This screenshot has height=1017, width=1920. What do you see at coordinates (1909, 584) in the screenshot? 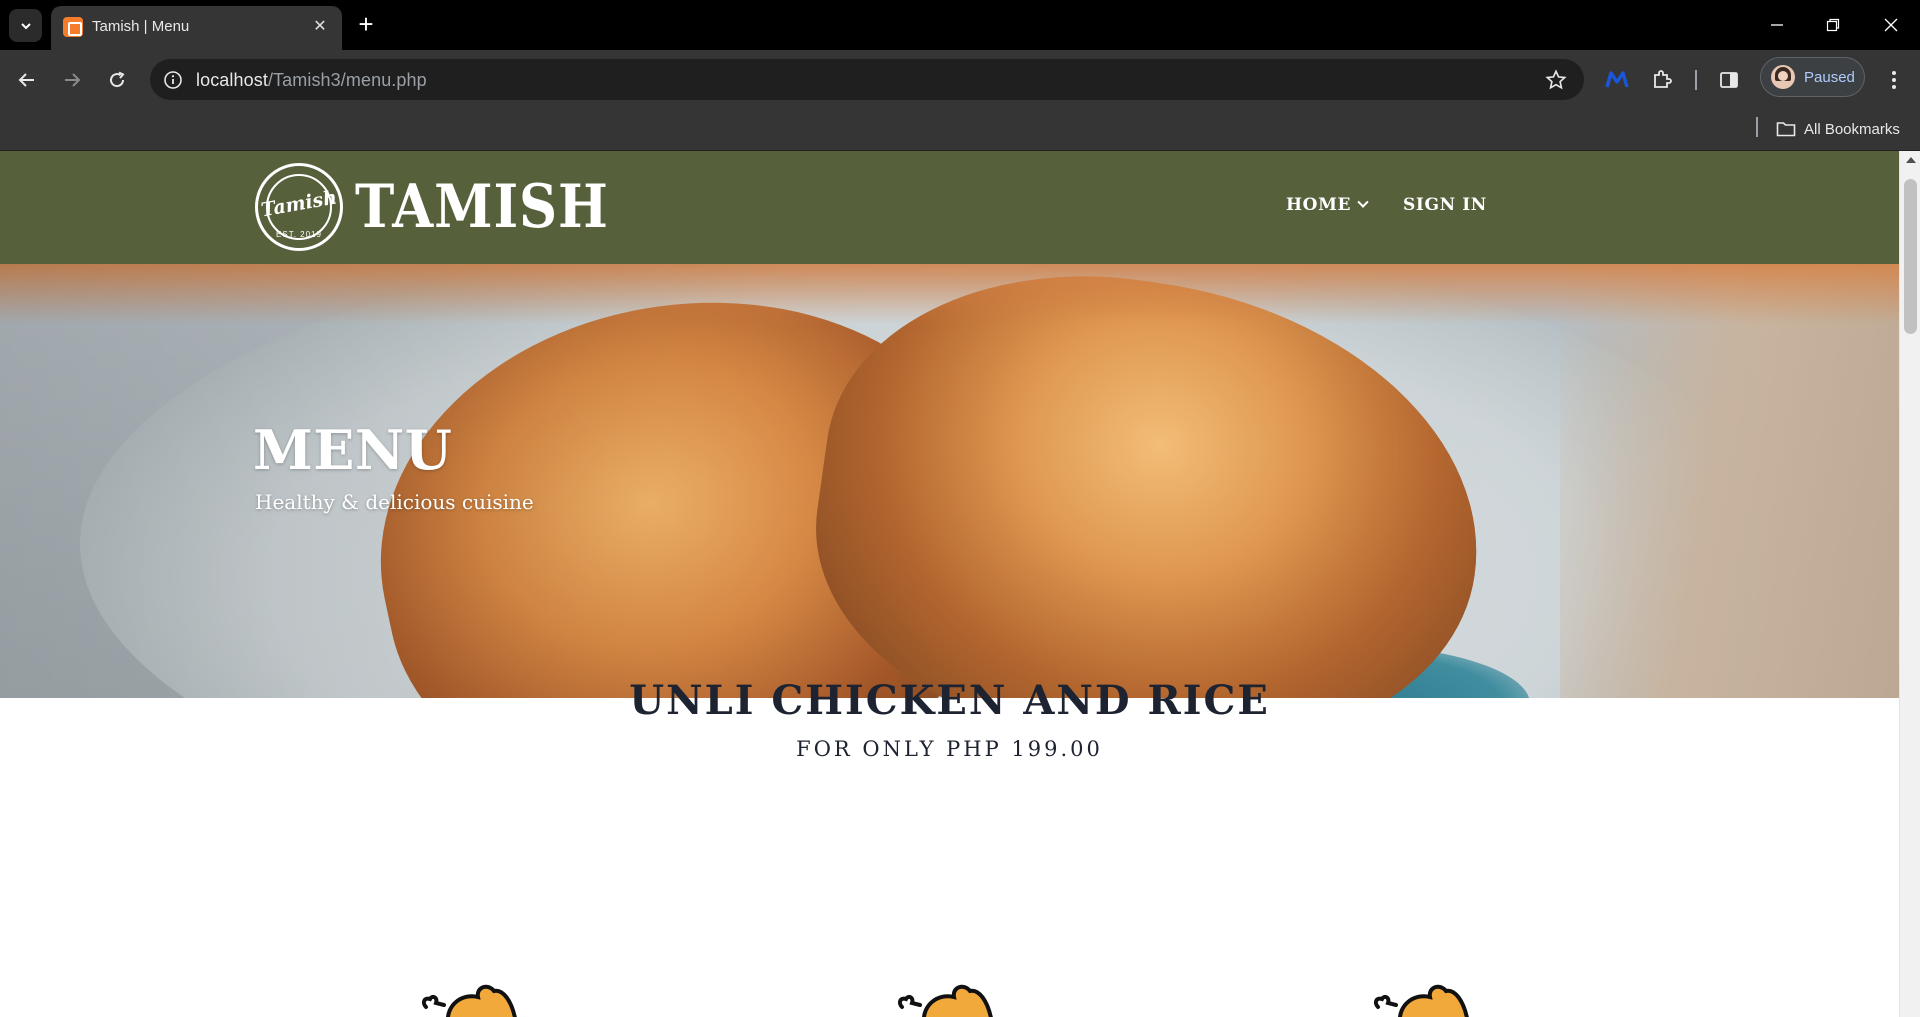
I see `page-scrollbar` at bounding box center [1909, 584].